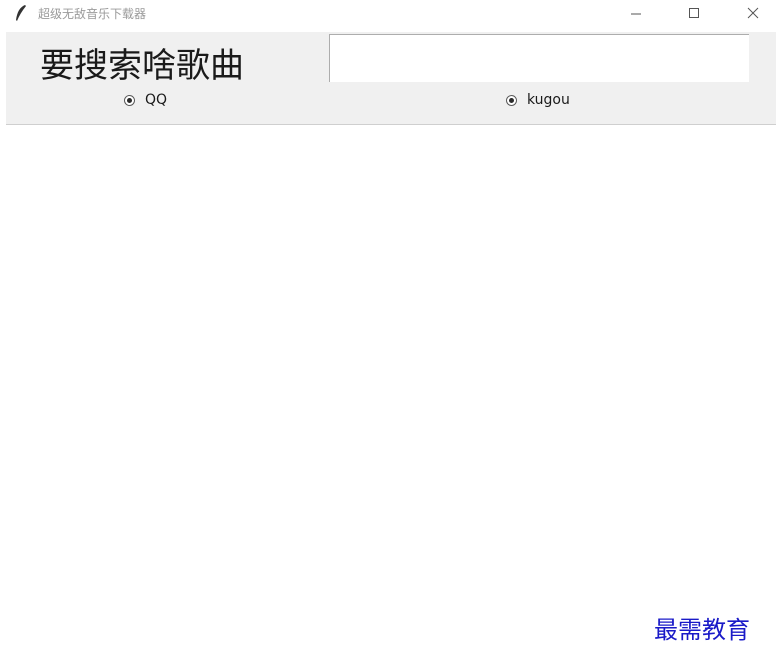 This screenshot has height=657, width=776. Describe the element at coordinates (539, 58) in the screenshot. I see `search-input` at that location.